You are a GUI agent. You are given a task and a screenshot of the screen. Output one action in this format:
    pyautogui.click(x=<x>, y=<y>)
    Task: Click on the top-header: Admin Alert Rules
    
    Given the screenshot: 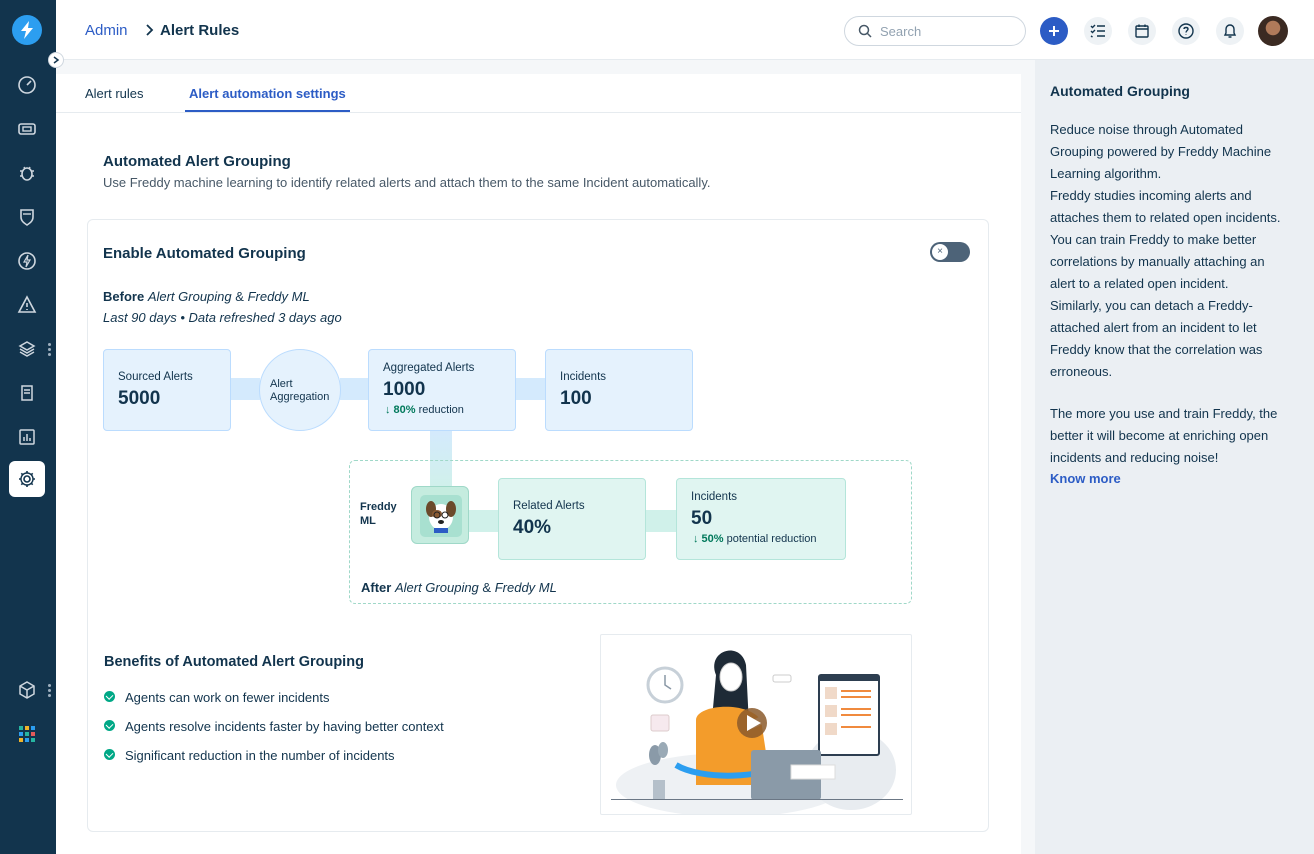 What is the action you would take?
    pyautogui.click(x=685, y=30)
    